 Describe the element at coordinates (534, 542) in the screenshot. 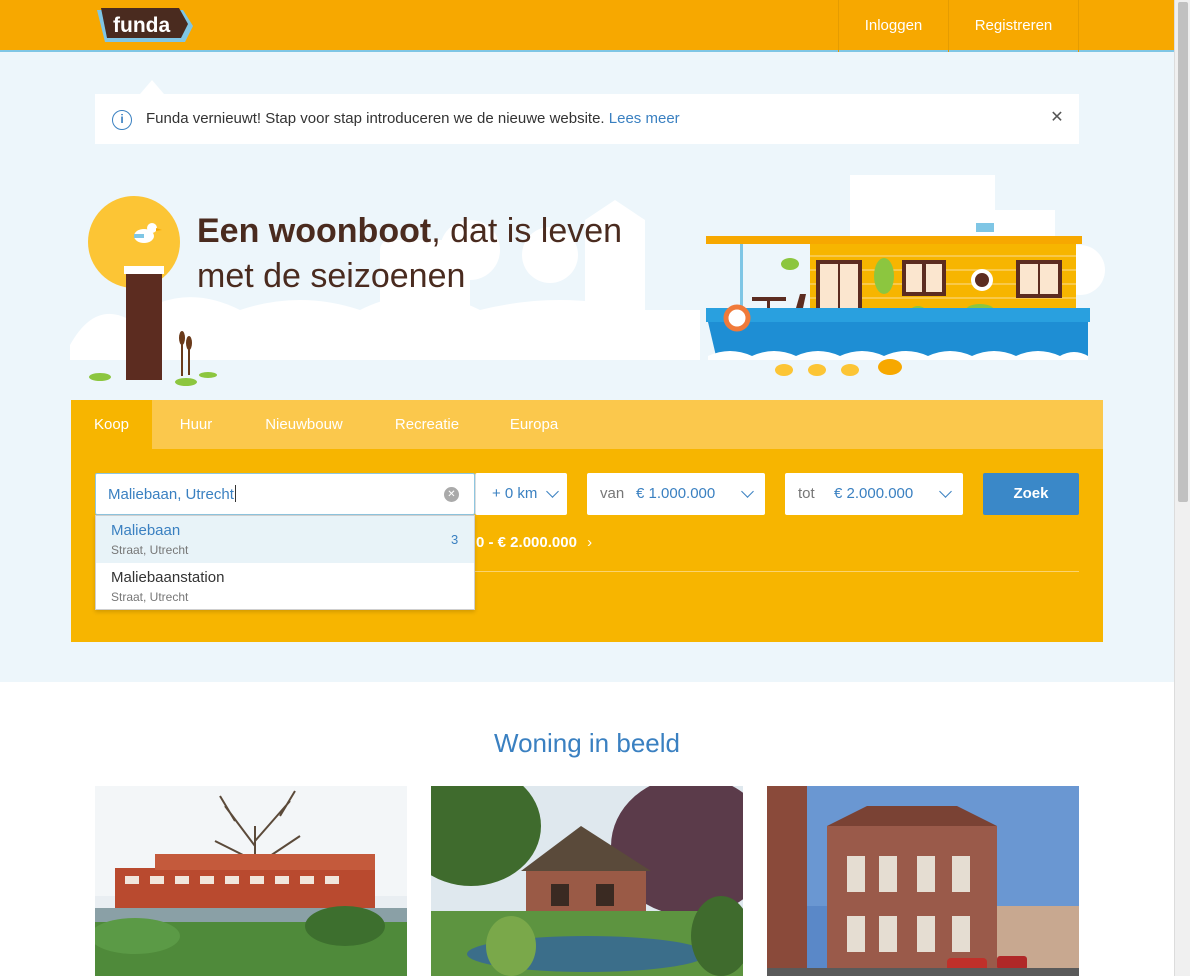

I see `recent-search-link: 0 - € 2.000.000 ›` at that location.